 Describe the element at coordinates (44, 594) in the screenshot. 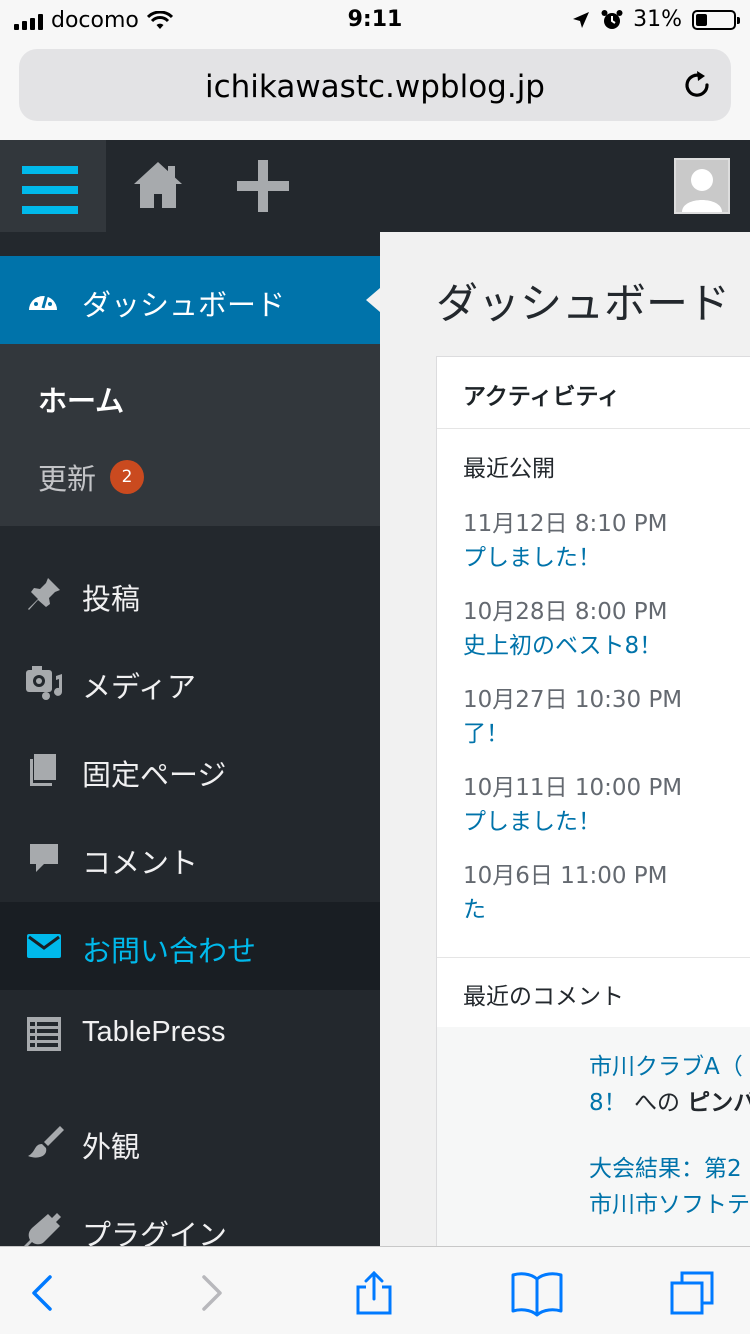

I see `pin-icon` at that location.